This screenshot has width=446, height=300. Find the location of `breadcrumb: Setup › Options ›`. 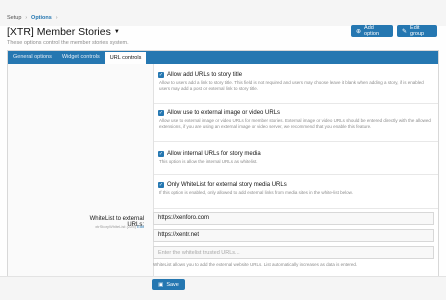

breadcrumb: Setup › Options › is located at coordinates (32, 18).